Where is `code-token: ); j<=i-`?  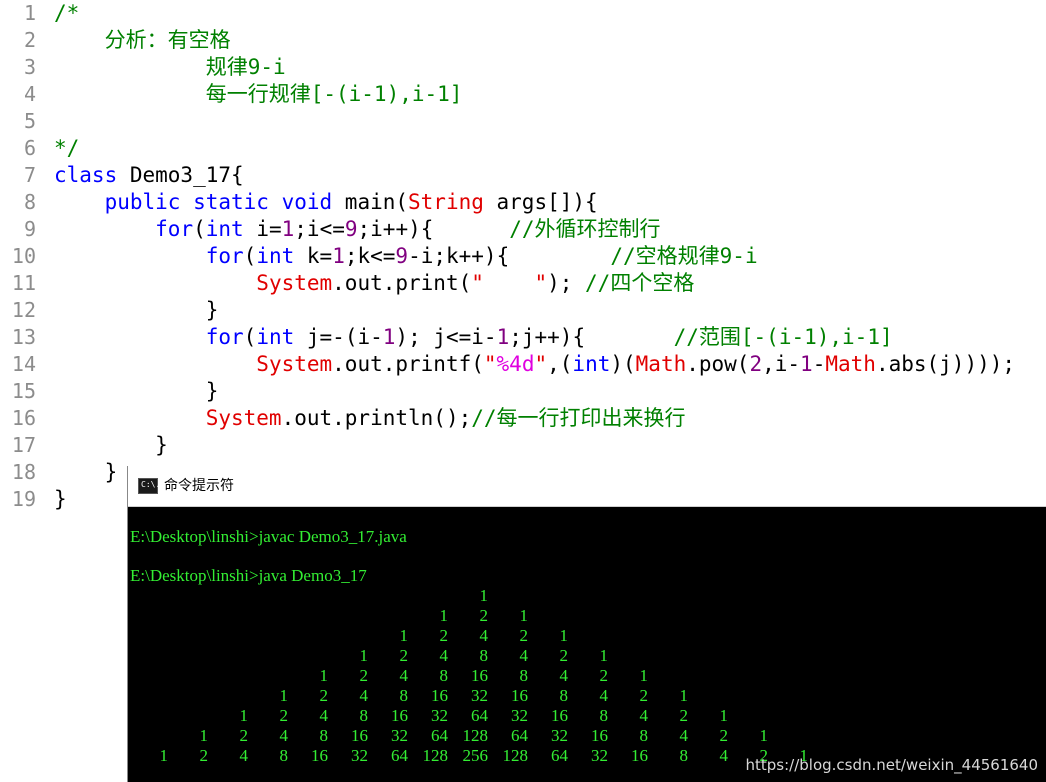 code-token: ); j<=i- is located at coordinates (446, 337).